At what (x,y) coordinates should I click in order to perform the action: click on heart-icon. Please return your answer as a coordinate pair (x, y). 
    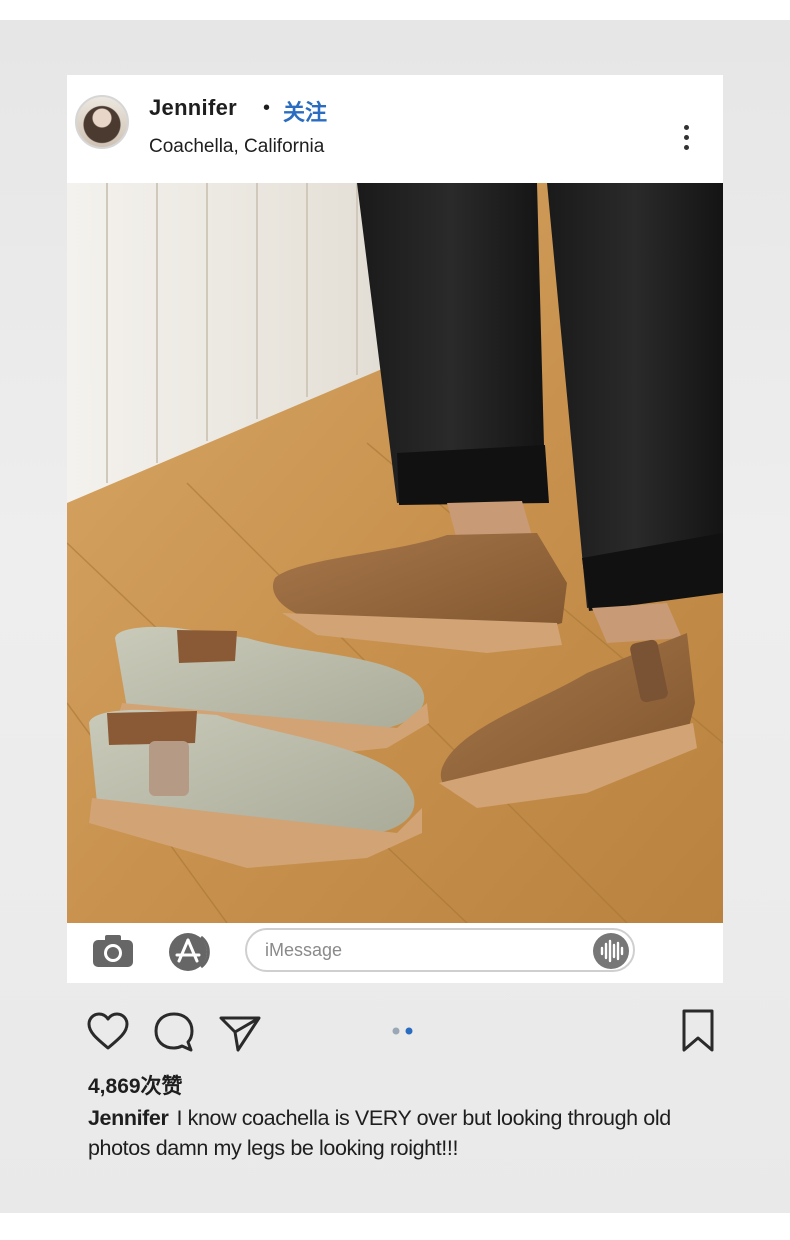
    Looking at the image, I should click on (108, 1032).